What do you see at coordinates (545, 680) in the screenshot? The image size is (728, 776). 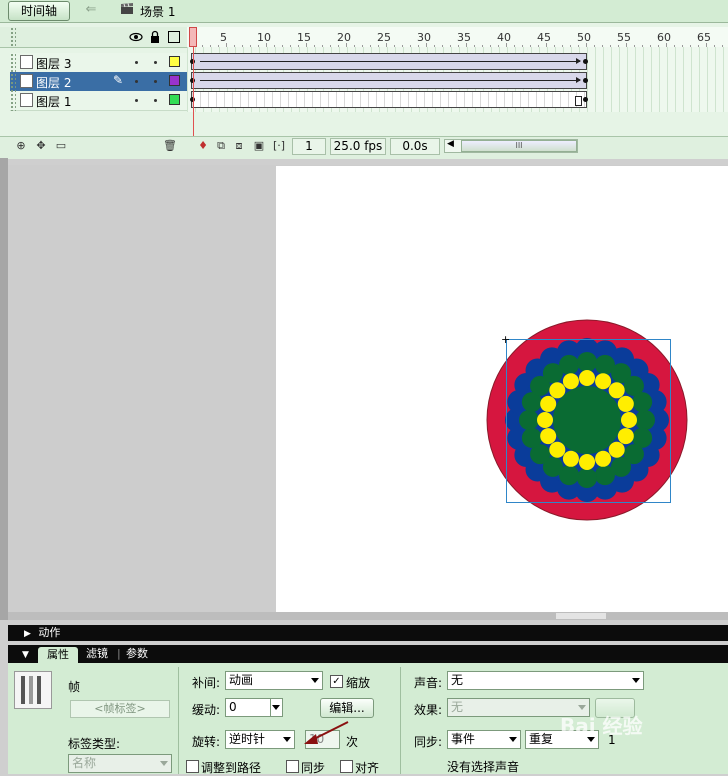 I see `sound-select: 无` at bounding box center [545, 680].